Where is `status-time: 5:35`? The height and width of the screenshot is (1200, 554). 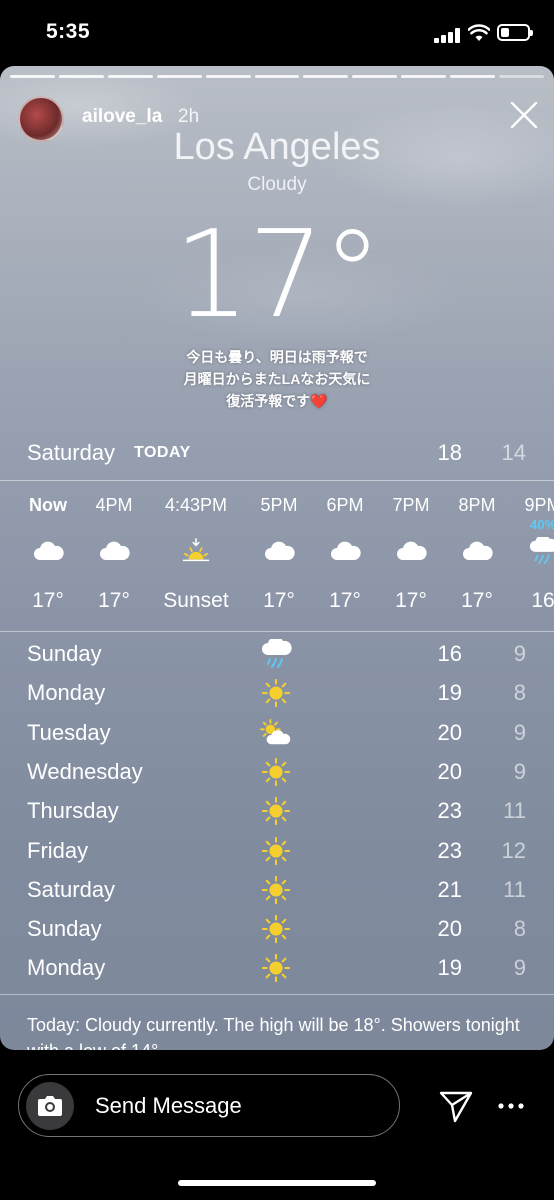
status-time: 5:35 is located at coordinates (68, 31).